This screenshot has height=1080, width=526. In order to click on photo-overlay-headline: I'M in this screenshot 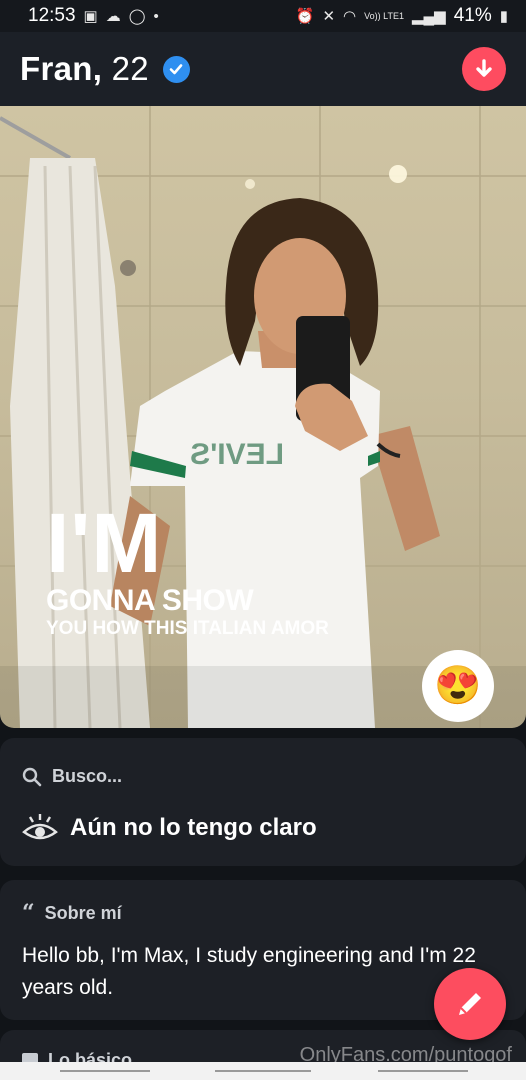, I will do `click(104, 543)`.